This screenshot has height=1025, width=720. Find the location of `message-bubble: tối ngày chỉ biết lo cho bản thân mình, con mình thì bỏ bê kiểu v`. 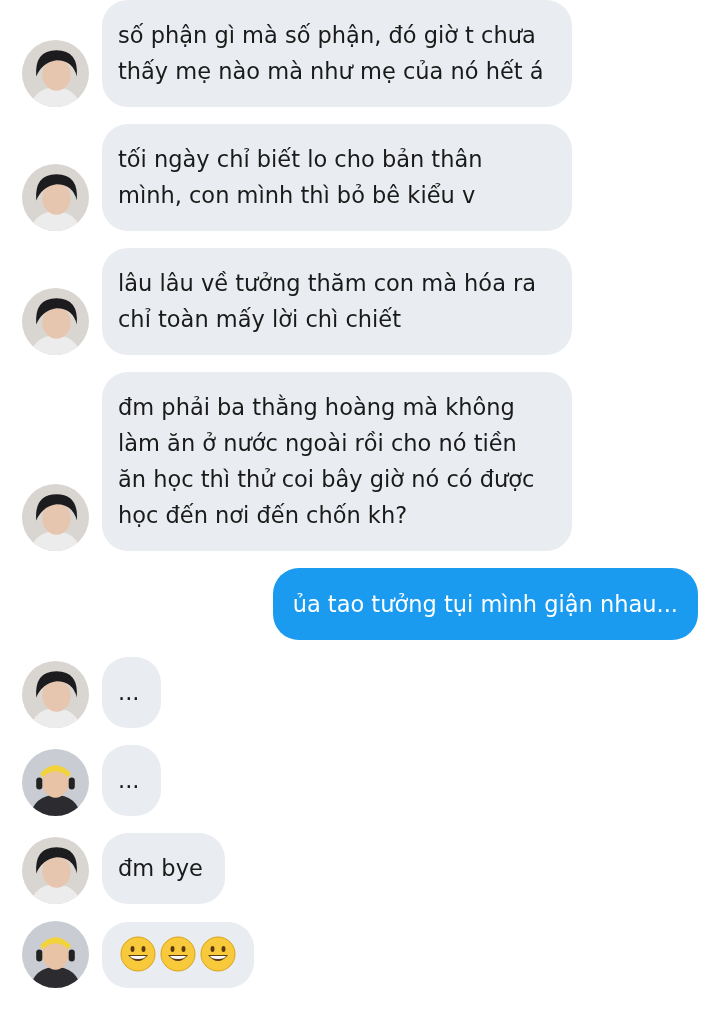

message-bubble: tối ngày chỉ biết lo cho bản thân mình, con mình thì bỏ bê kiểu v is located at coordinates (337, 177).